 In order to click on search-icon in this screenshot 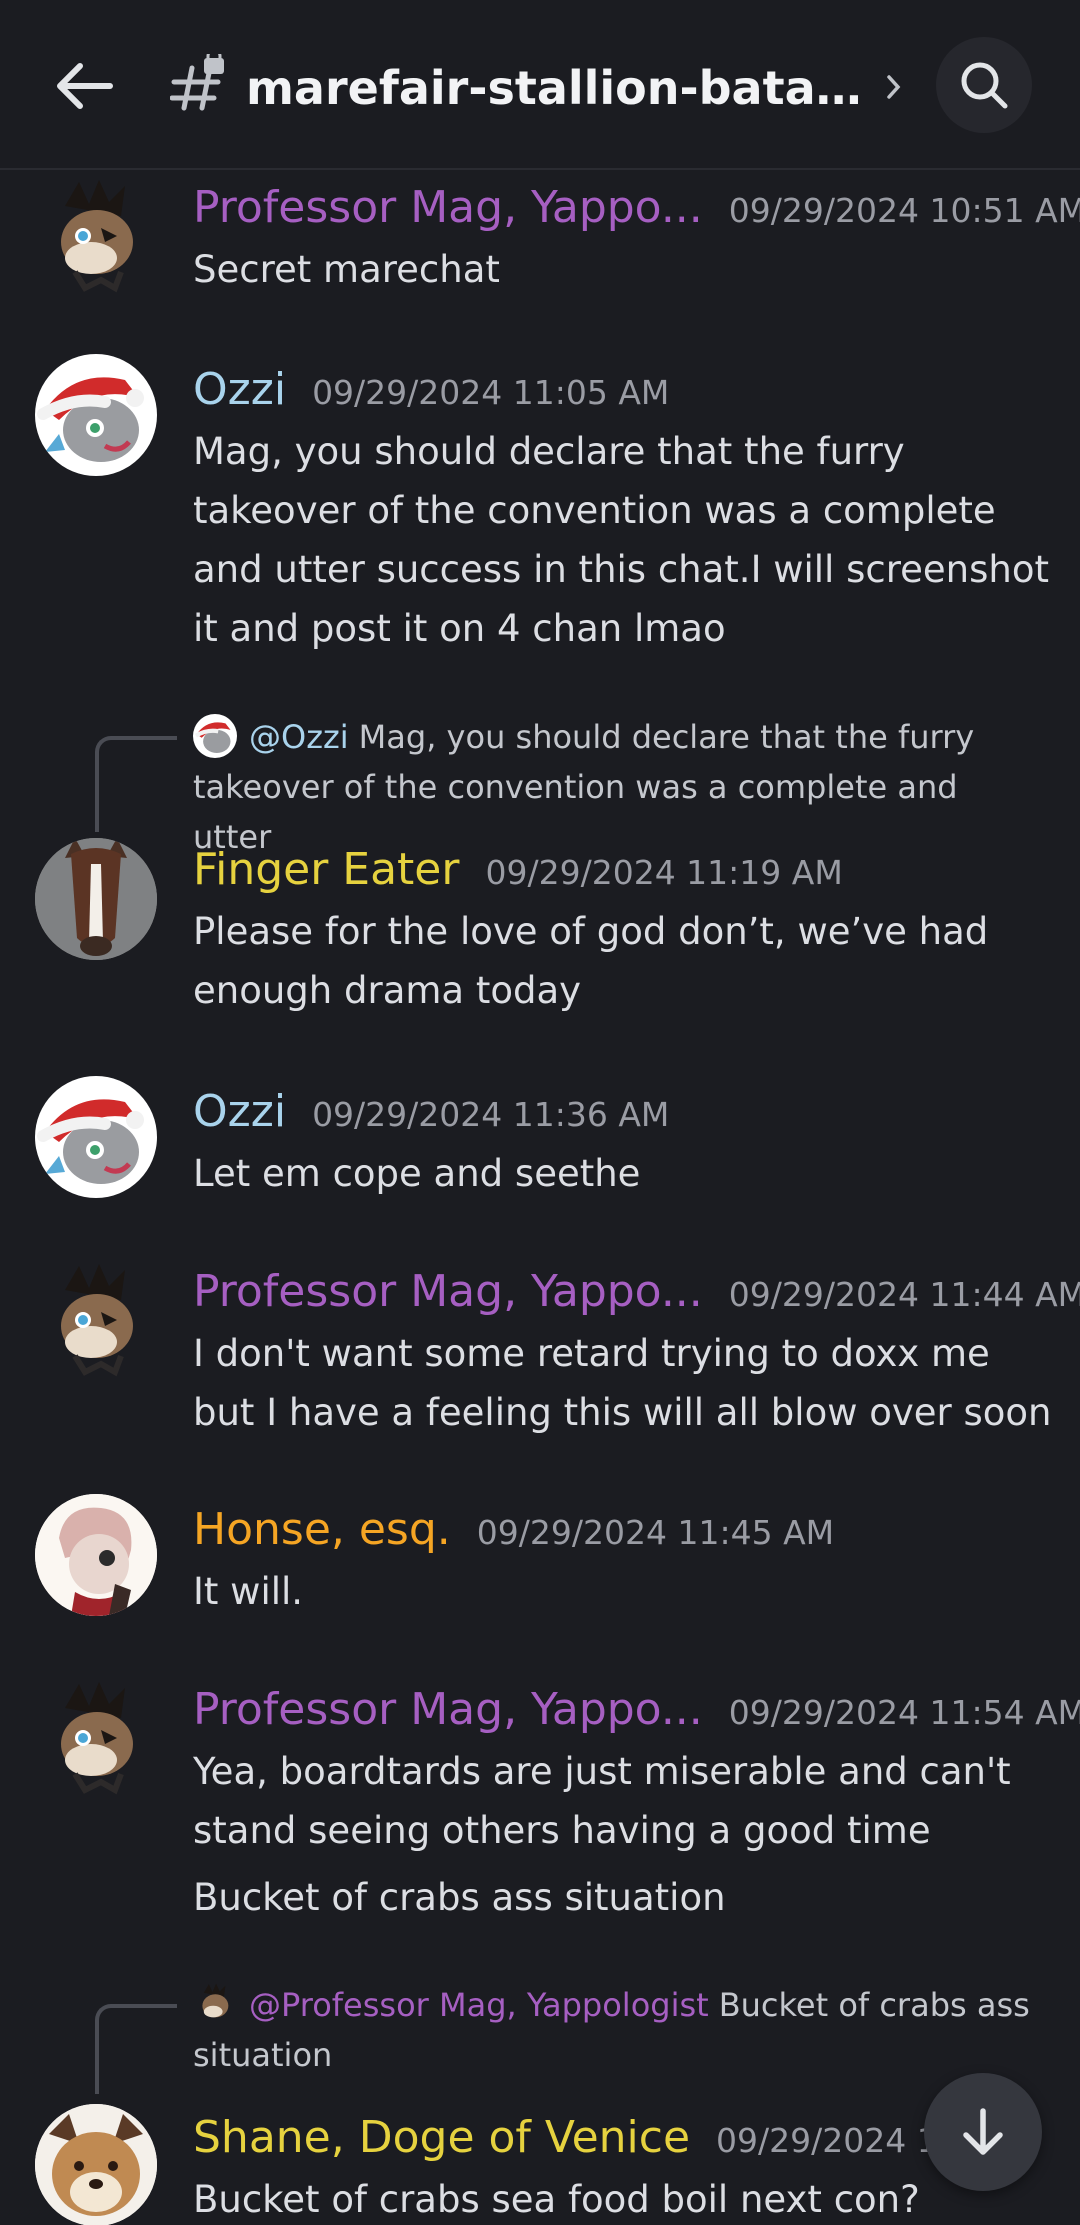, I will do `click(984, 85)`.